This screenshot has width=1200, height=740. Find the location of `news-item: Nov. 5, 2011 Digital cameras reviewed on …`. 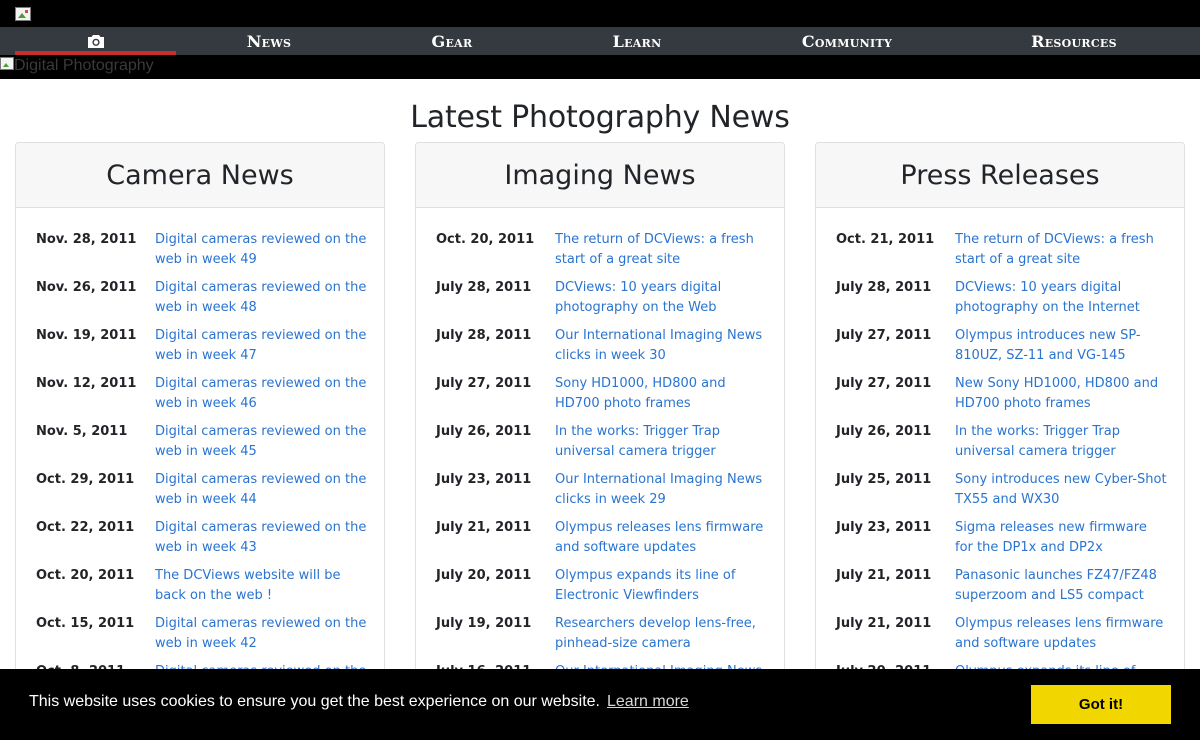

news-item: Nov. 5, 2011 Digital cameras reviewed on … is located at coordinates (201, 446).